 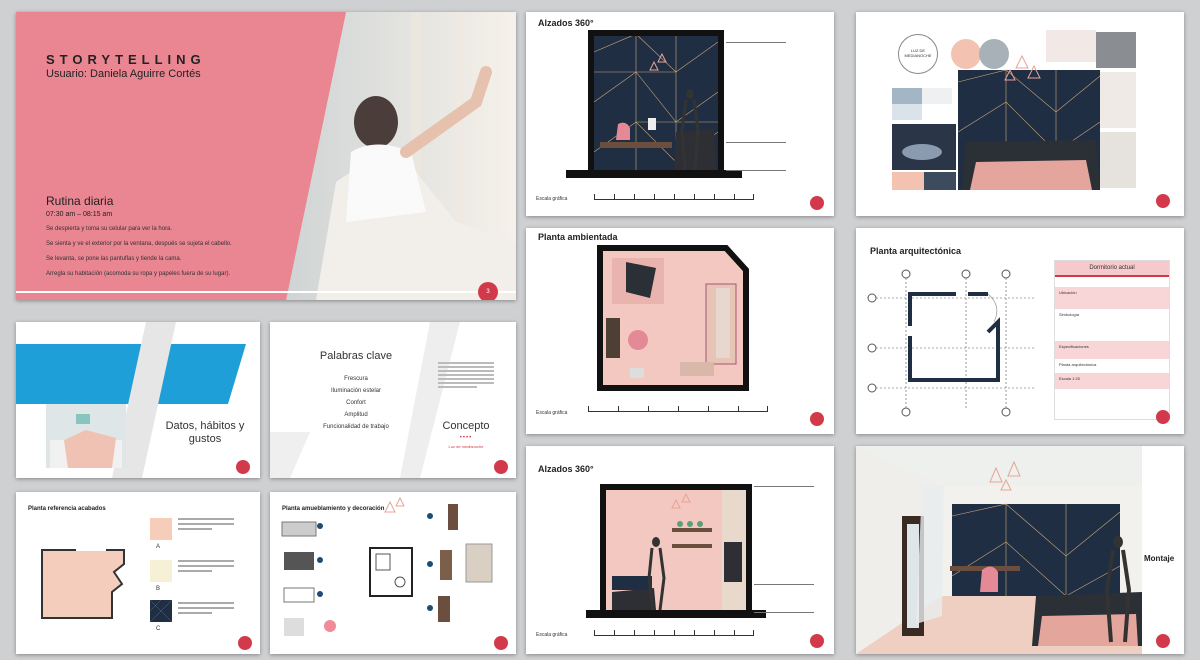 I want to click on render-montaje, so click(x=999, y=550).